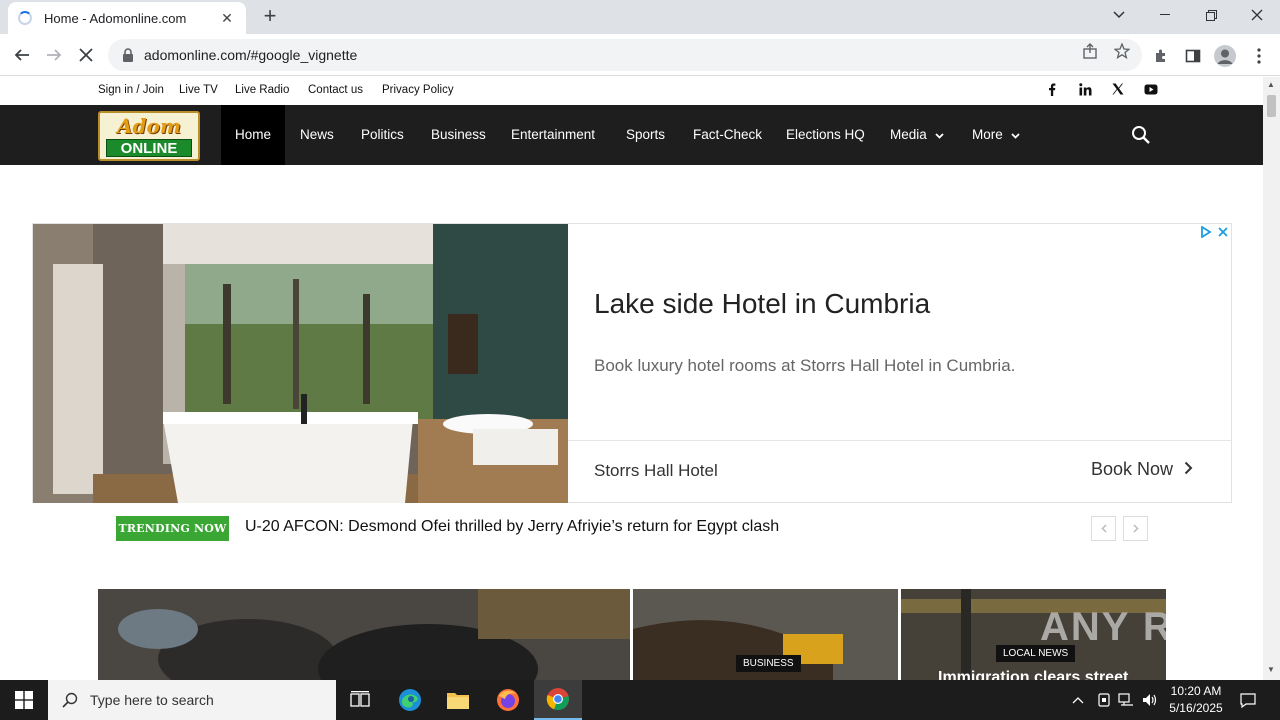 The image size is (1280, 720). I want to click on nav-more: More, so click(996, 135).